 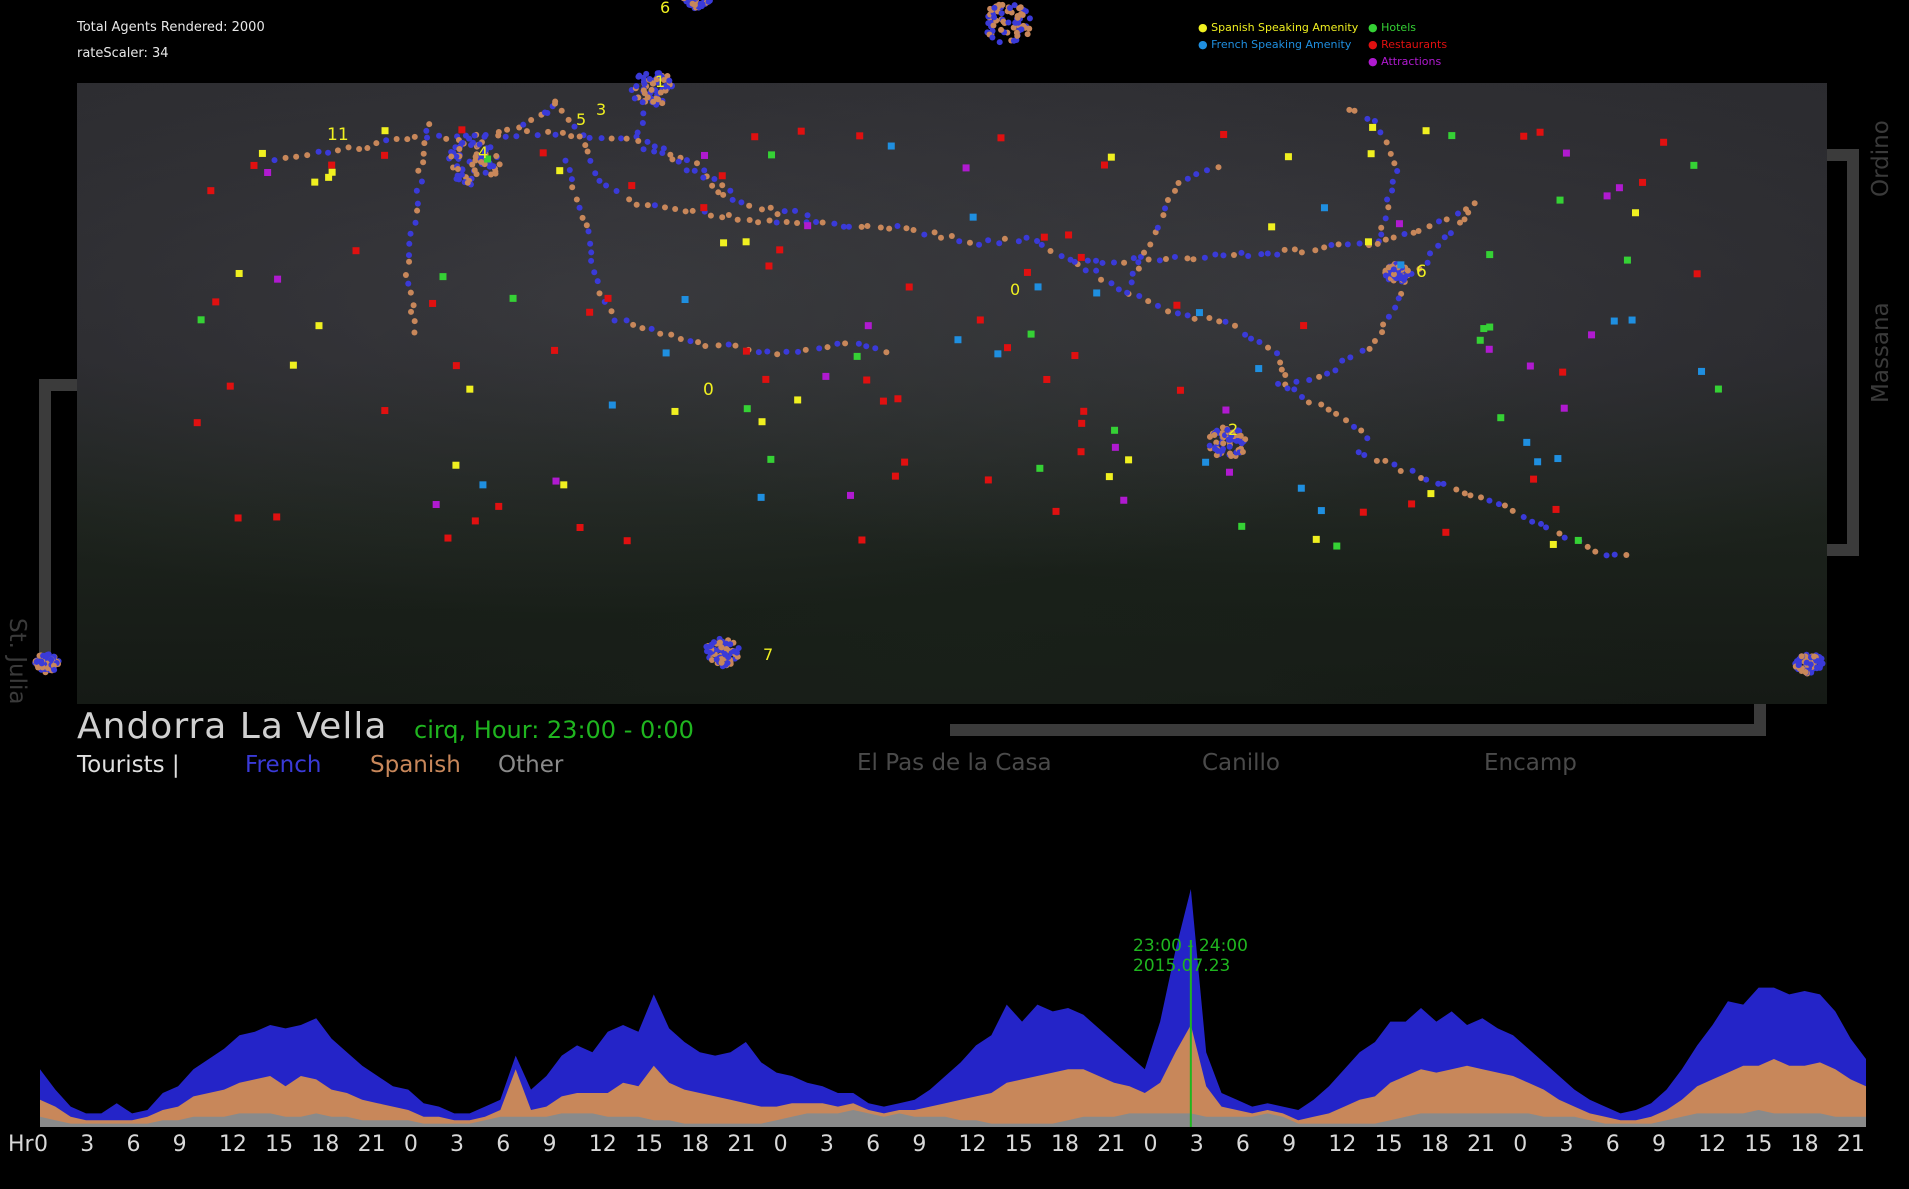 I want to click on timeline-hr-label: Hr, so click(x=21, y=1144).